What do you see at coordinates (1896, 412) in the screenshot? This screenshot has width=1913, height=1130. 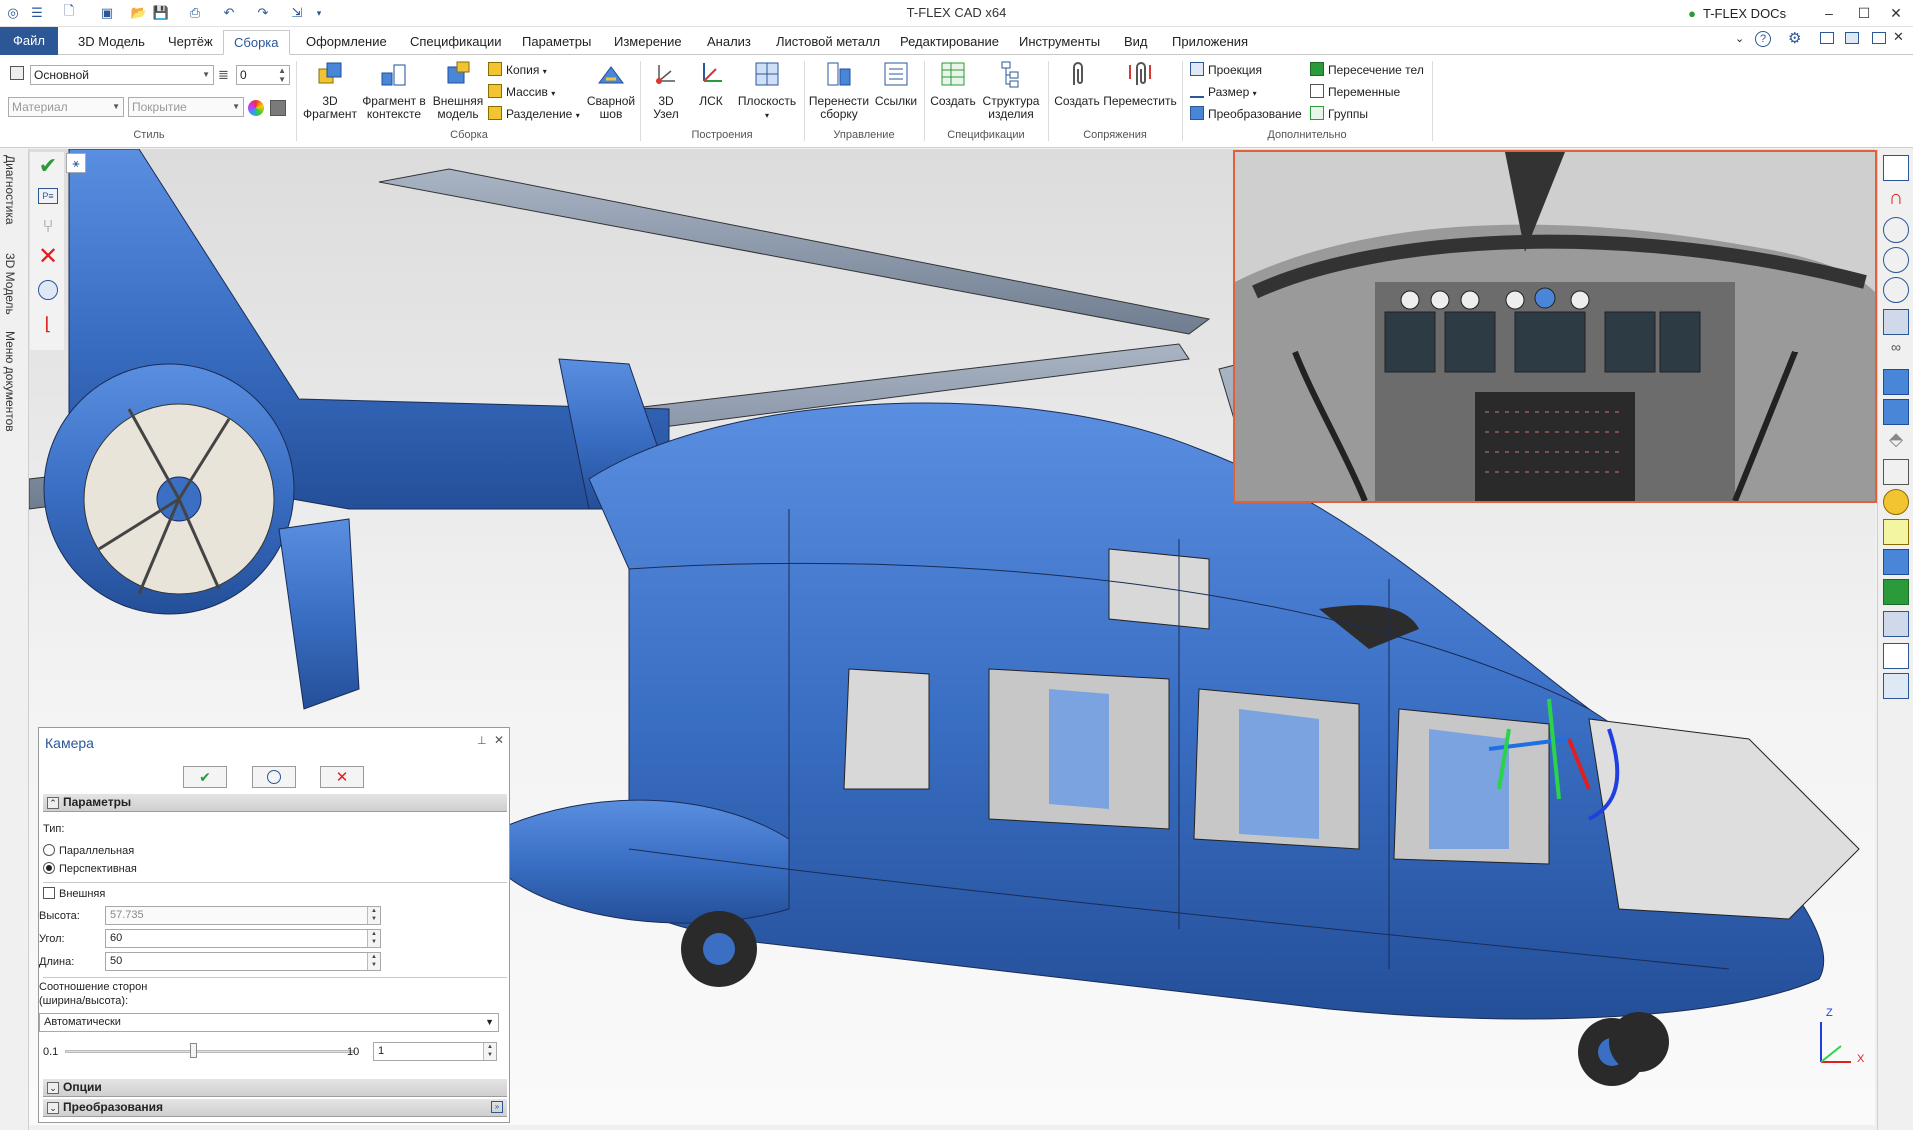 I see `select-face-icon` at bounding box center [1896, 412].